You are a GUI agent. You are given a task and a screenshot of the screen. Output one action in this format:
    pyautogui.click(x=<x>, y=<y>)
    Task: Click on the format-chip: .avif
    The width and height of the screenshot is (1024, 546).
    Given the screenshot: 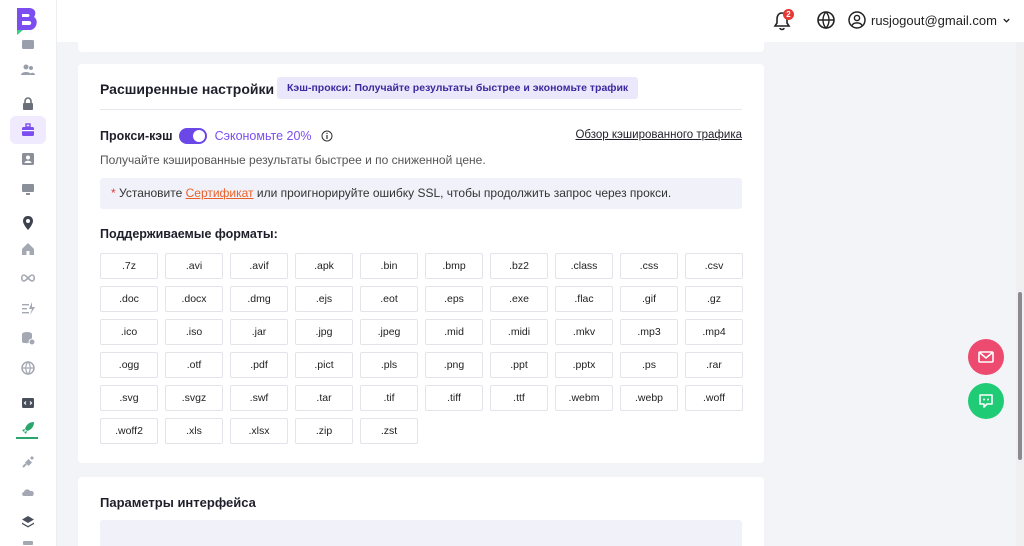 What is the action you would take?
    pyautogui.click(x=259, y=266)
    